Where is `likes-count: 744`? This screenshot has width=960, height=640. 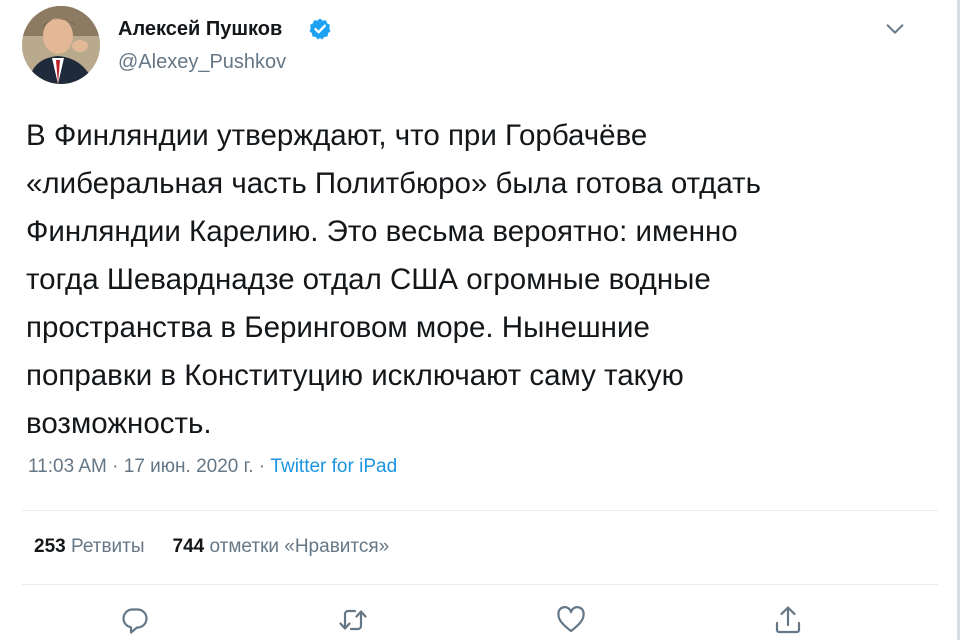
likes-count: 744 is located at coordinates (188, 546).